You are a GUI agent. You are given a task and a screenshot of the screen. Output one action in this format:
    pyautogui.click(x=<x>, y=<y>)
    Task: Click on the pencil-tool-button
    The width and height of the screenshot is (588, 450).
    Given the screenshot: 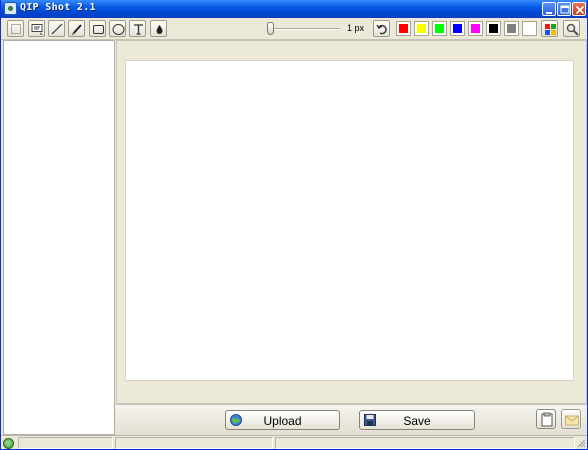 What is the action you would take?
    pyautogui.click(x=76, y=28)
    